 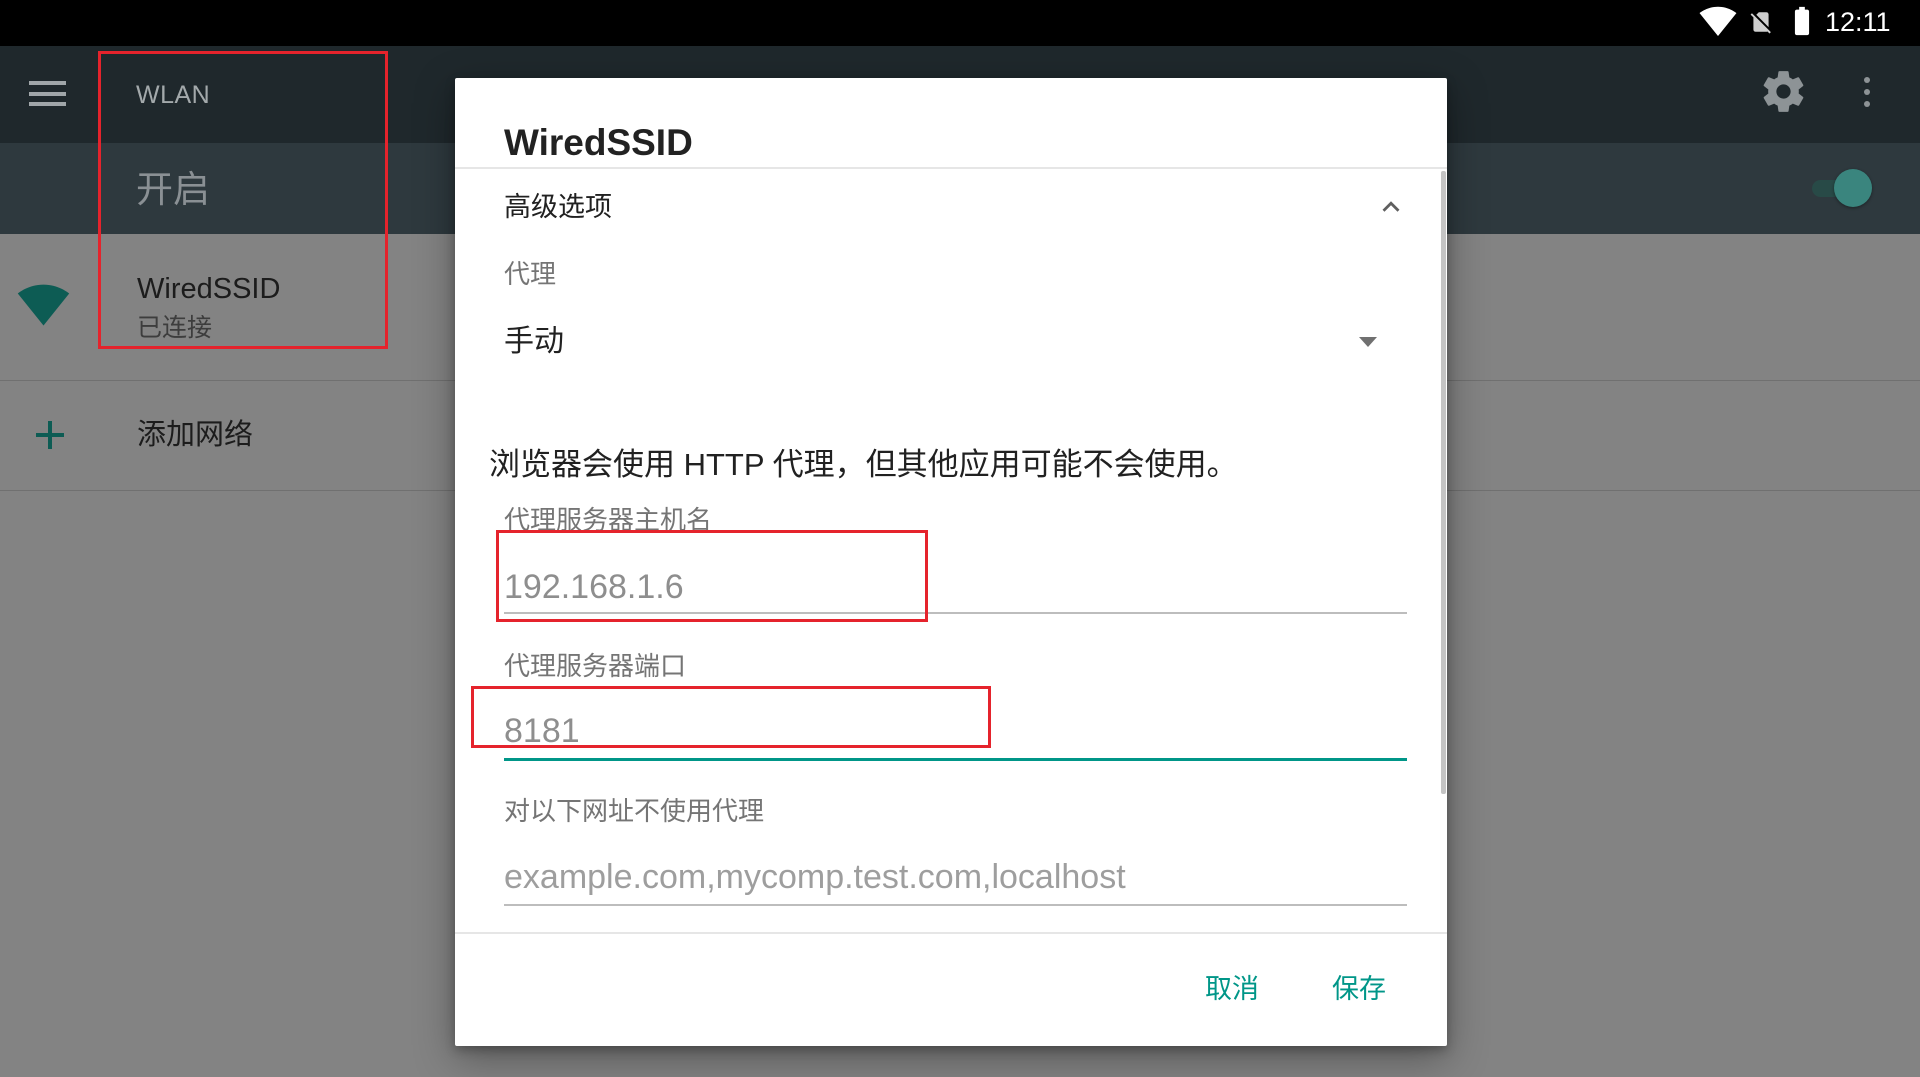 What do you see at coordinates (608, 520) in the screenshot?
I see `proxy-host-label: 代理服务器主机名` at bounding box center [608, 520].